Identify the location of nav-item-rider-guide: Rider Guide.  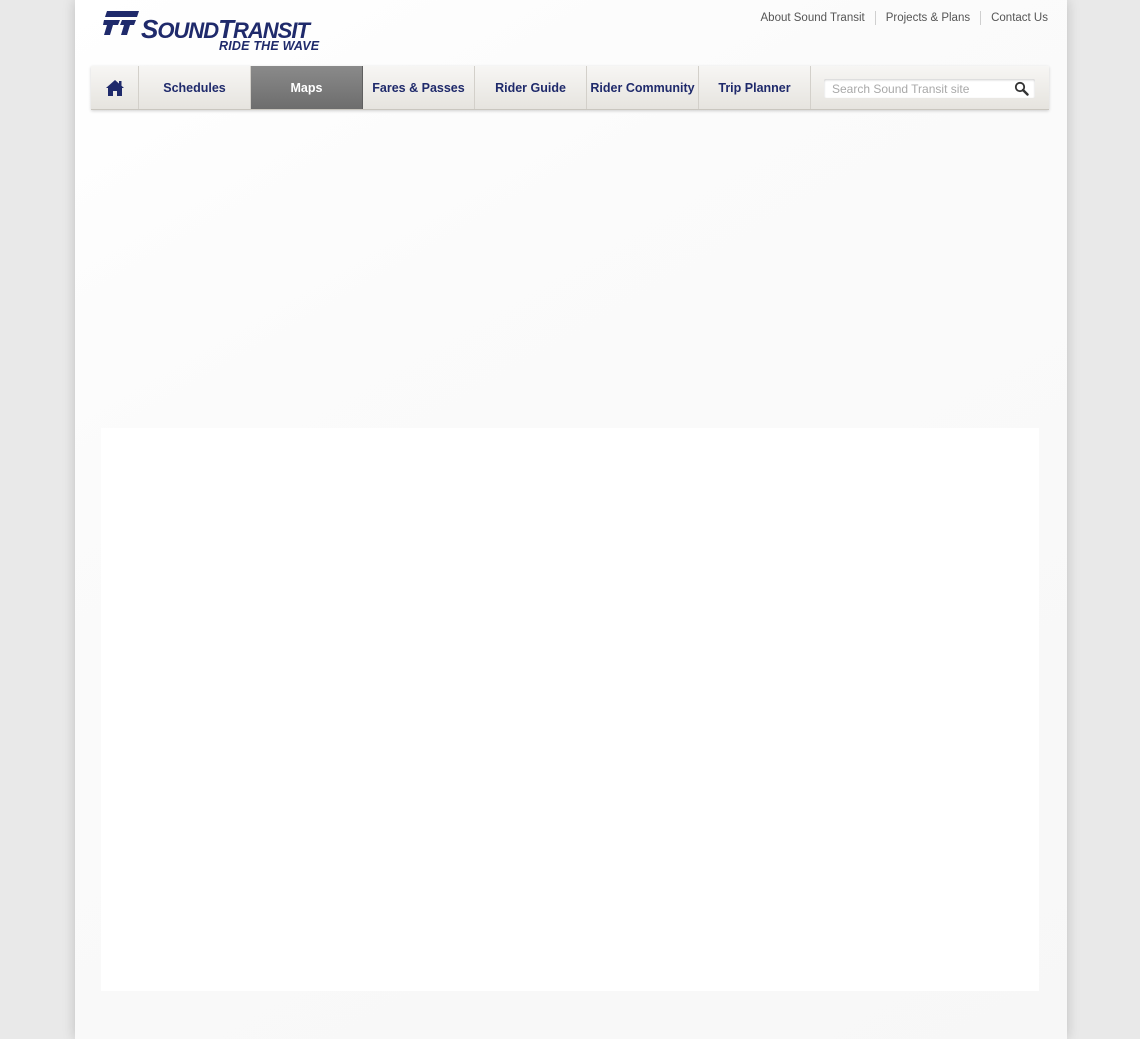
(531, 87).